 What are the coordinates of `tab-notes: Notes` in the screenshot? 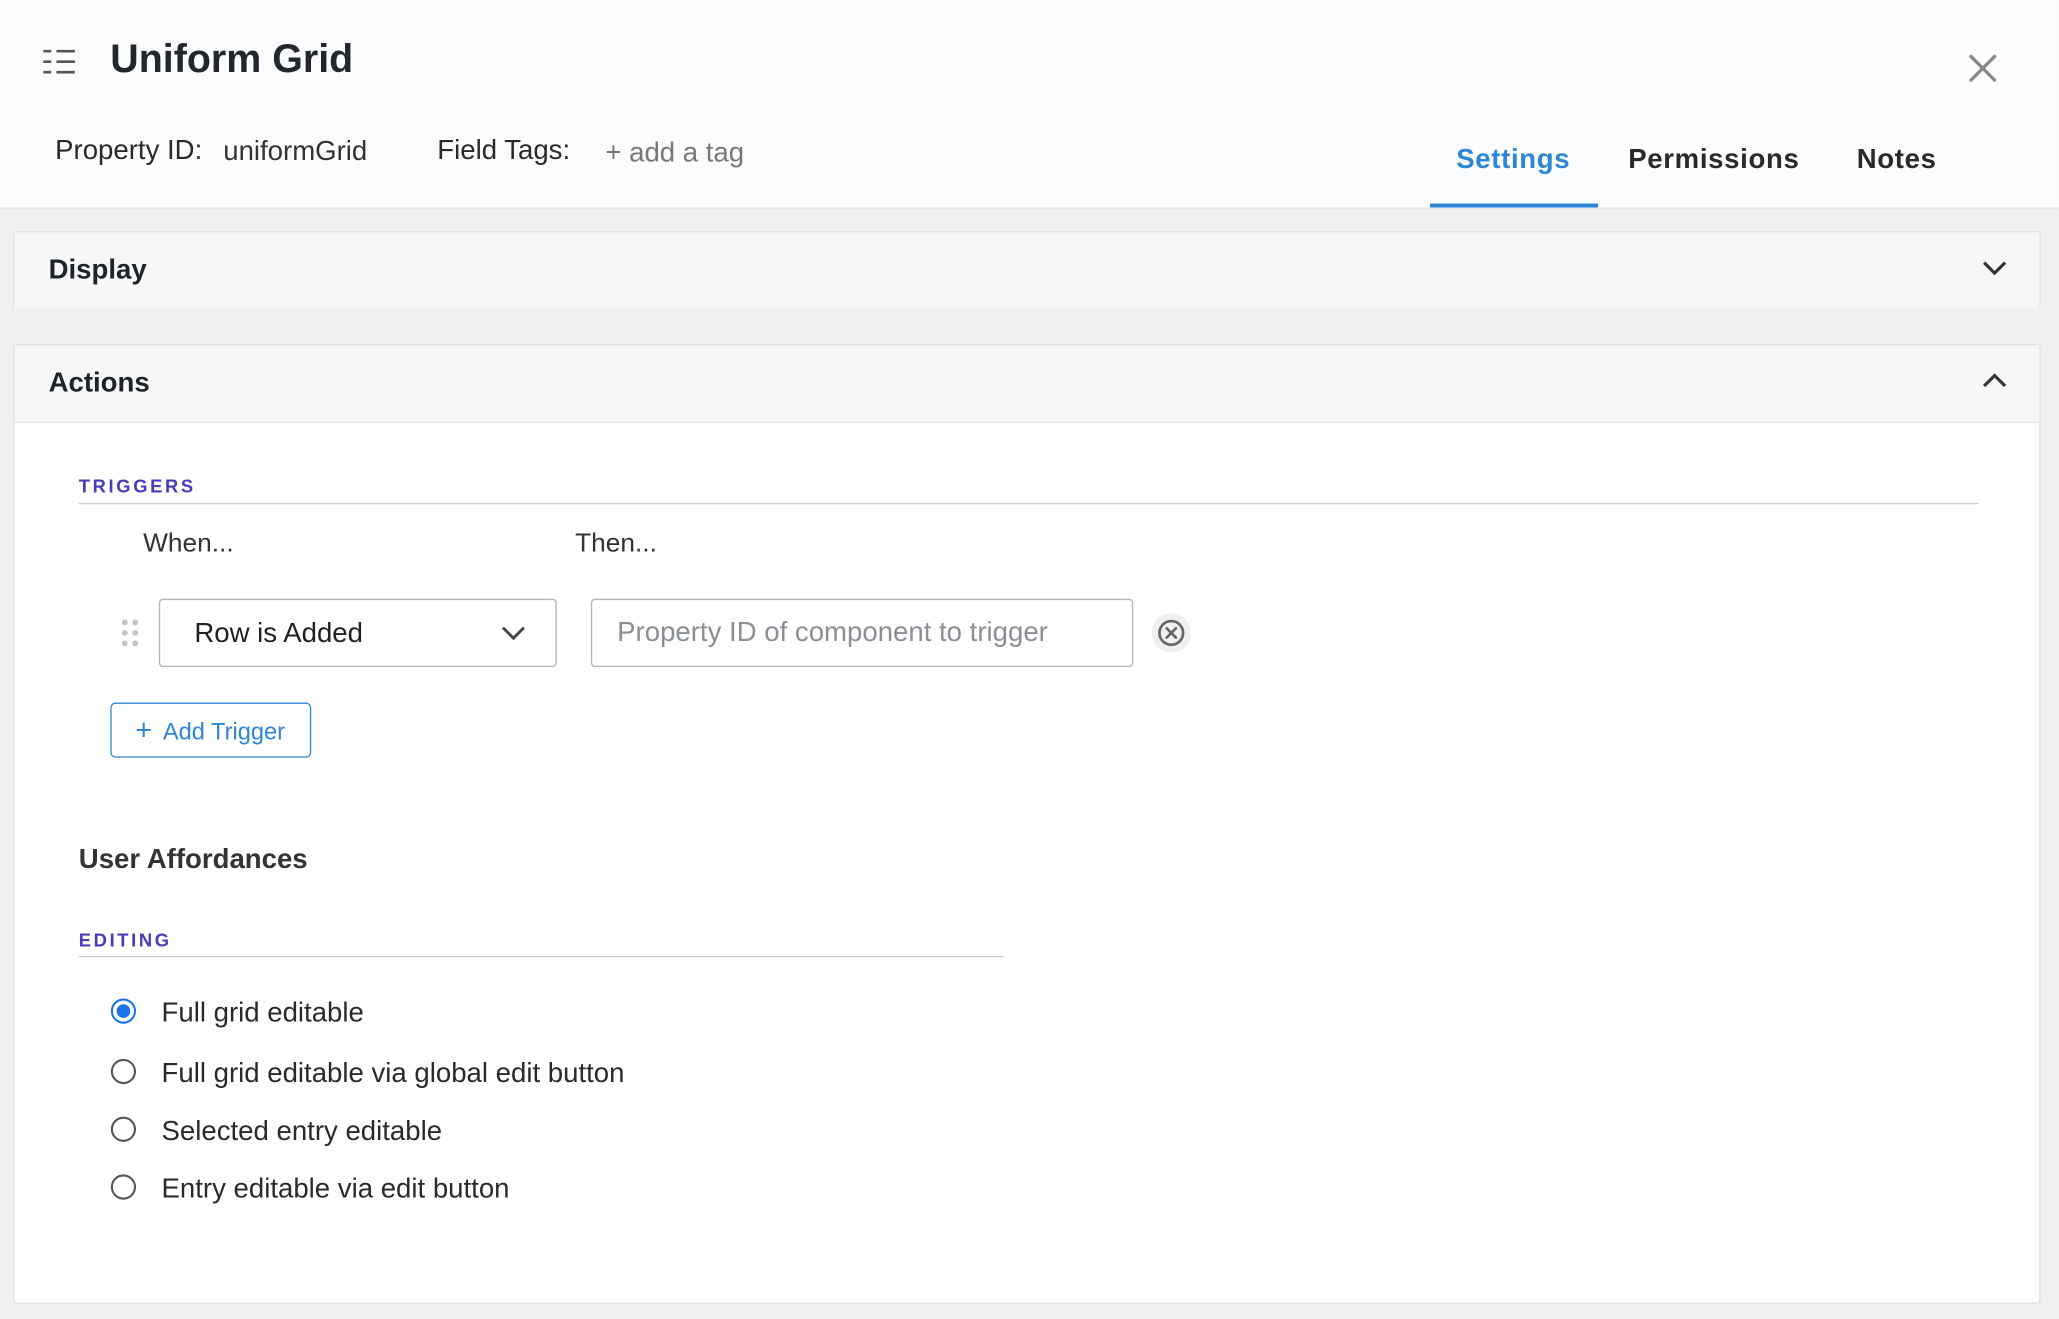 It's located at (1897, 160).